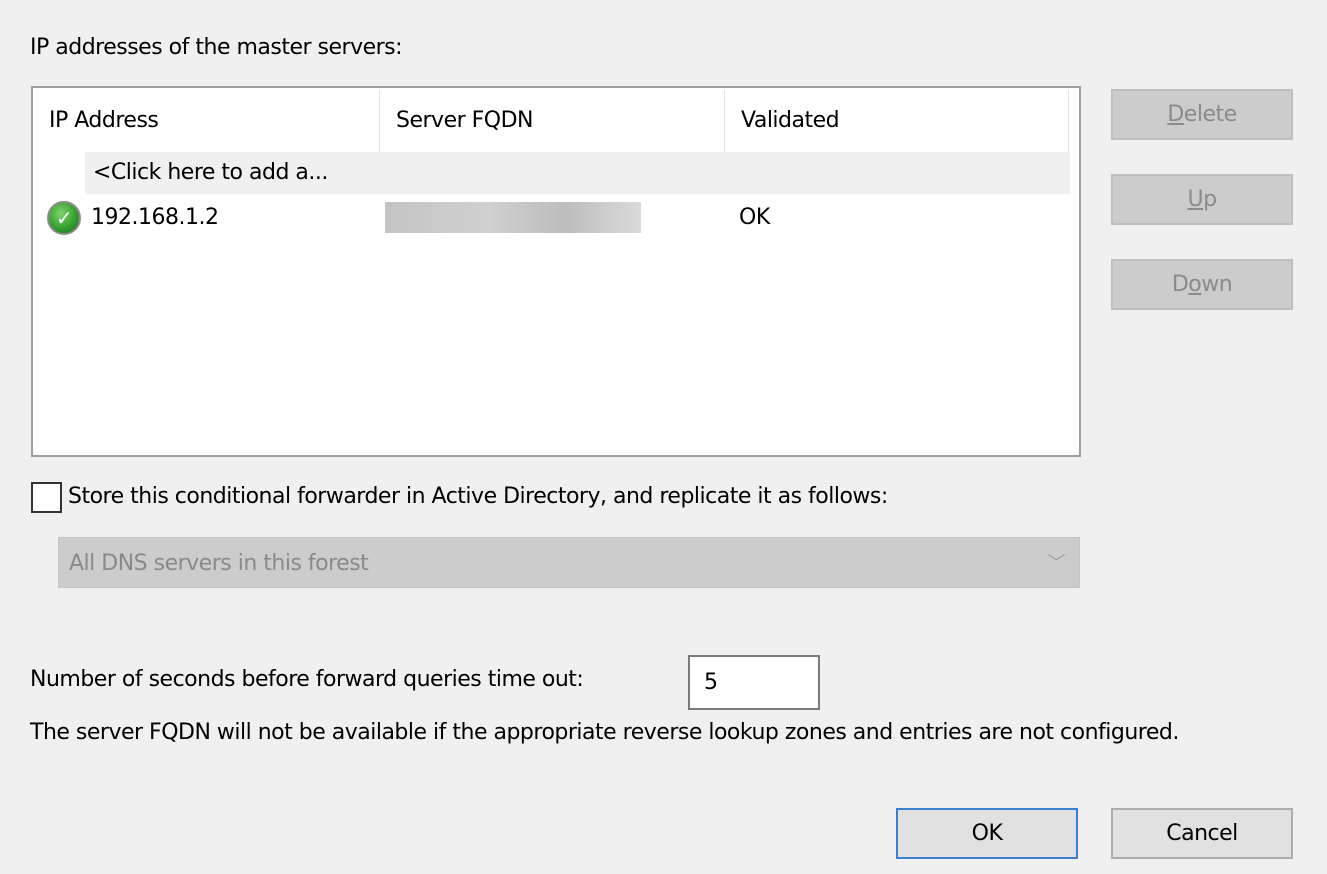 Image resolution: width=1327 pixels, height=874 pixels. I want to click on replication-select: All DNS servers in this forest ﹀, so click(569, 562).